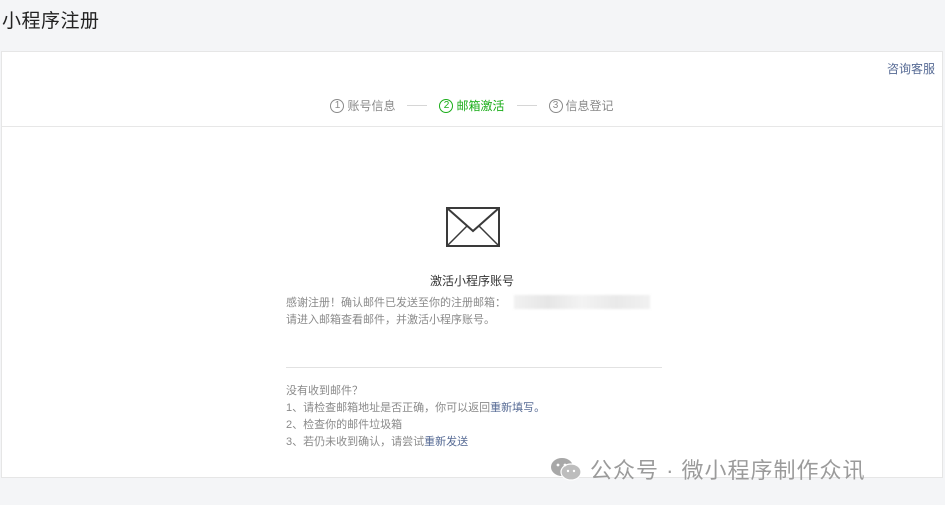  What do you see at coordinates (337, 105) in the screenshot?
I see `step-number: 1` at bounding box center [337, 105].